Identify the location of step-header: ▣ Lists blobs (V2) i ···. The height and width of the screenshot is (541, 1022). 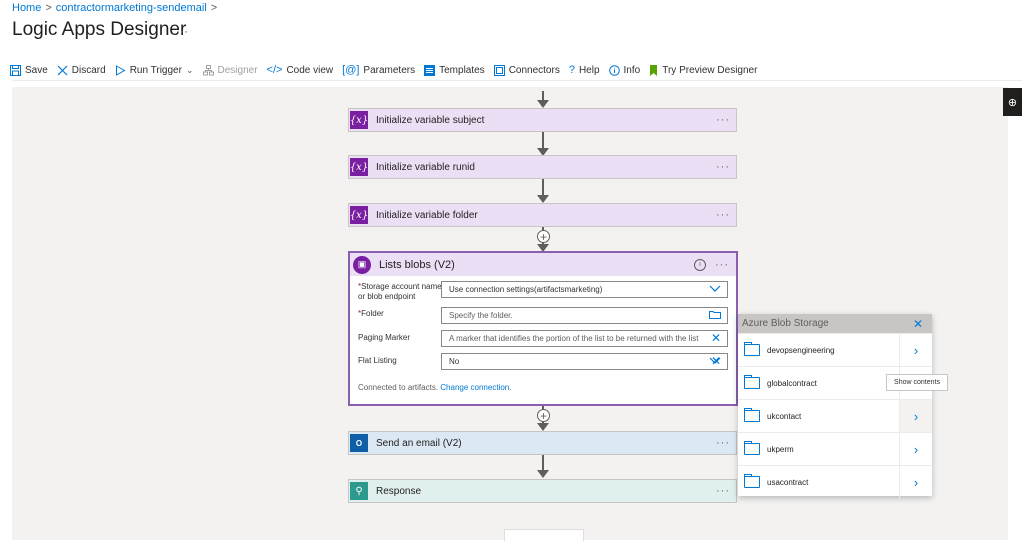
(543, 264).